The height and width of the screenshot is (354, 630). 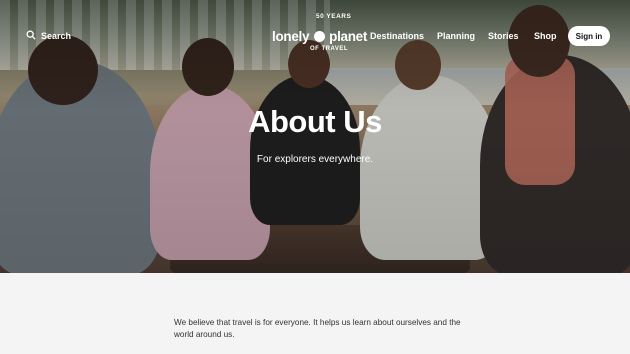 I want to click on search-label: Search, so click(x=56, y=36).